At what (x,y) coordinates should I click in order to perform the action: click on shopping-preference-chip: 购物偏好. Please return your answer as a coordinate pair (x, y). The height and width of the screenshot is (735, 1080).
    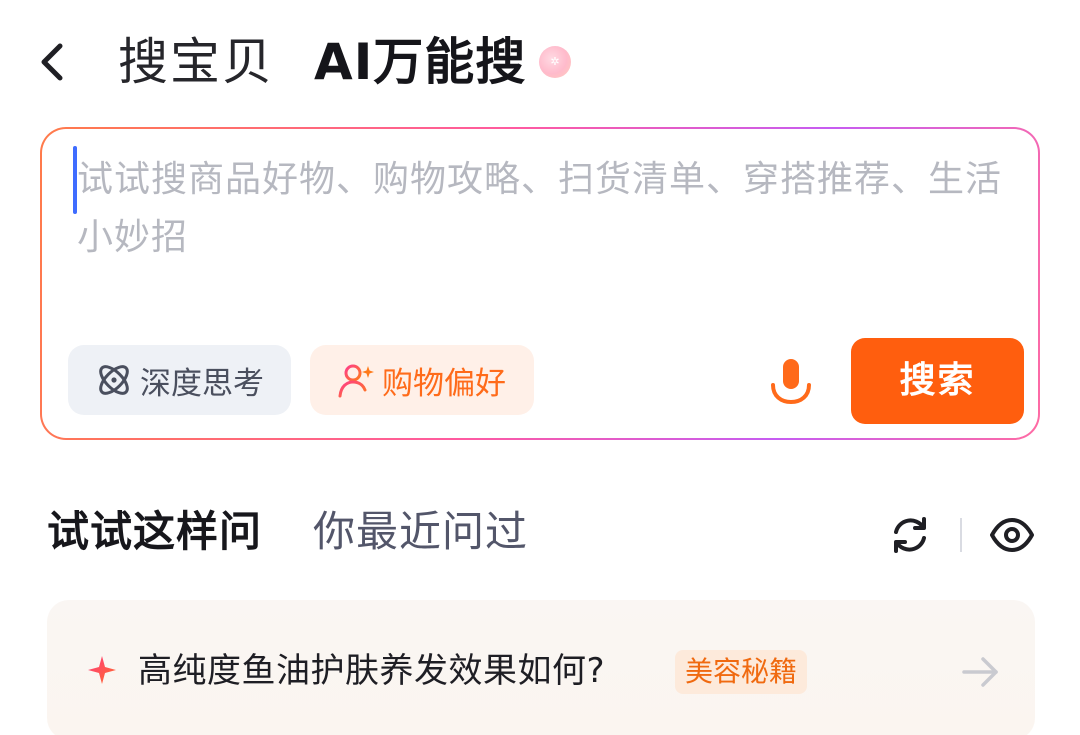
    Looking at the image, I should click on (422, 380).